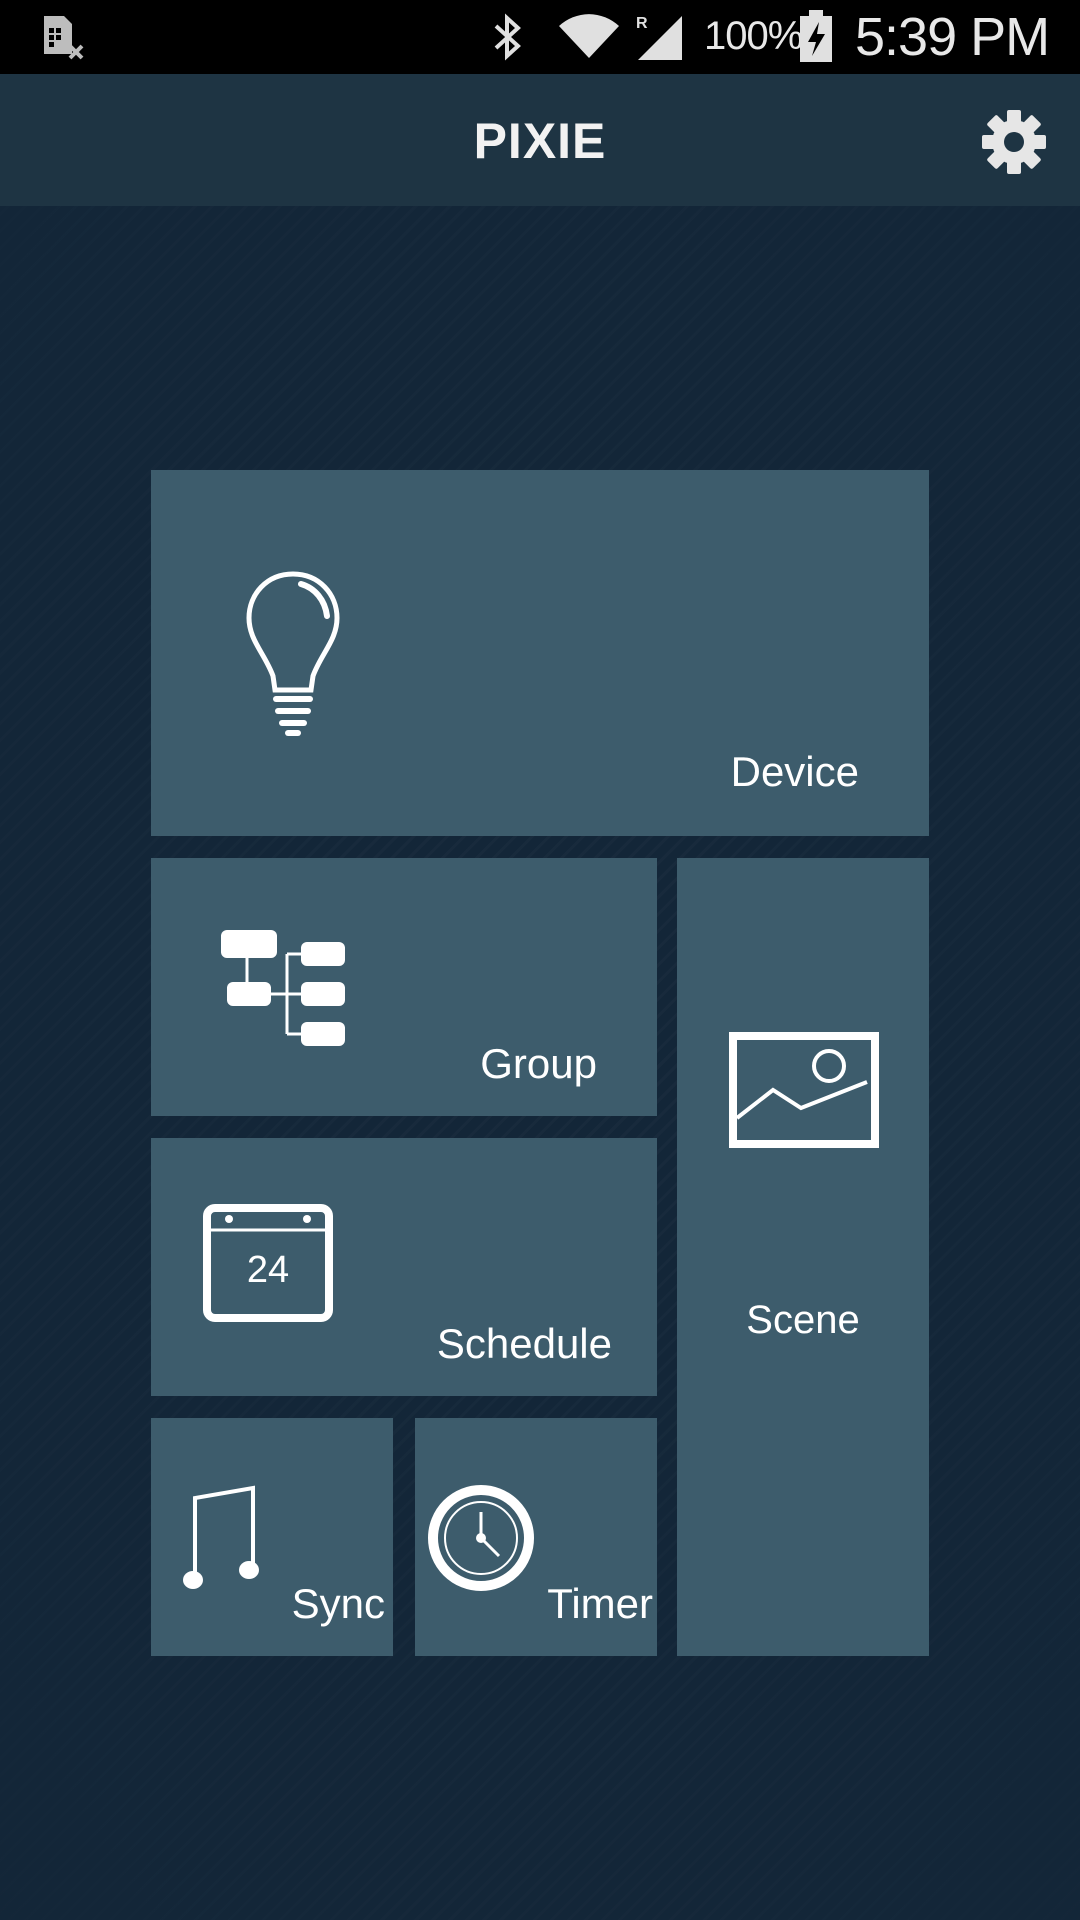  Describe the element at coordinates (221, 1537) in the screenshot. I see `music-note-icon` at that location.